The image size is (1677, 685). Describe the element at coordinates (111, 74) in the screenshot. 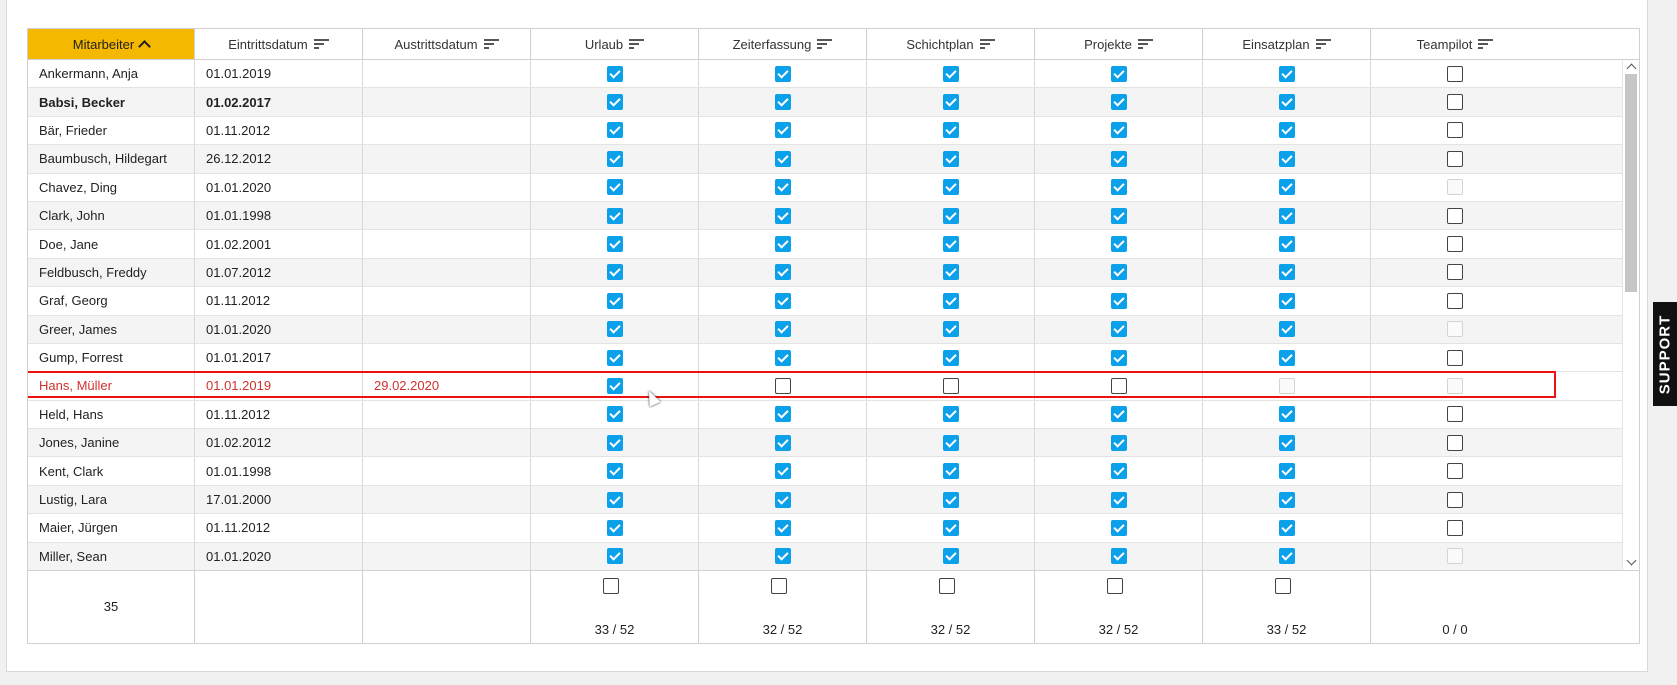

I see `employee-name: Ankermann, Anja` at that location.